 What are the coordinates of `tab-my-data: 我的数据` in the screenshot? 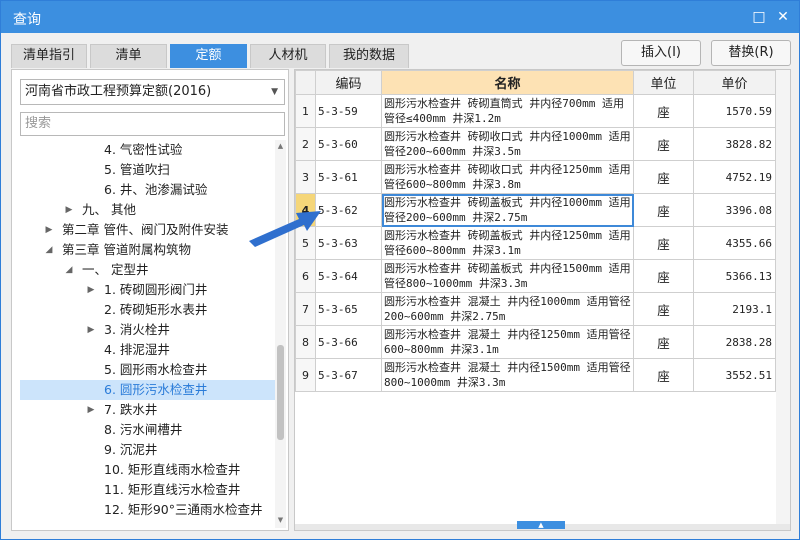 It's located at (369, 56).